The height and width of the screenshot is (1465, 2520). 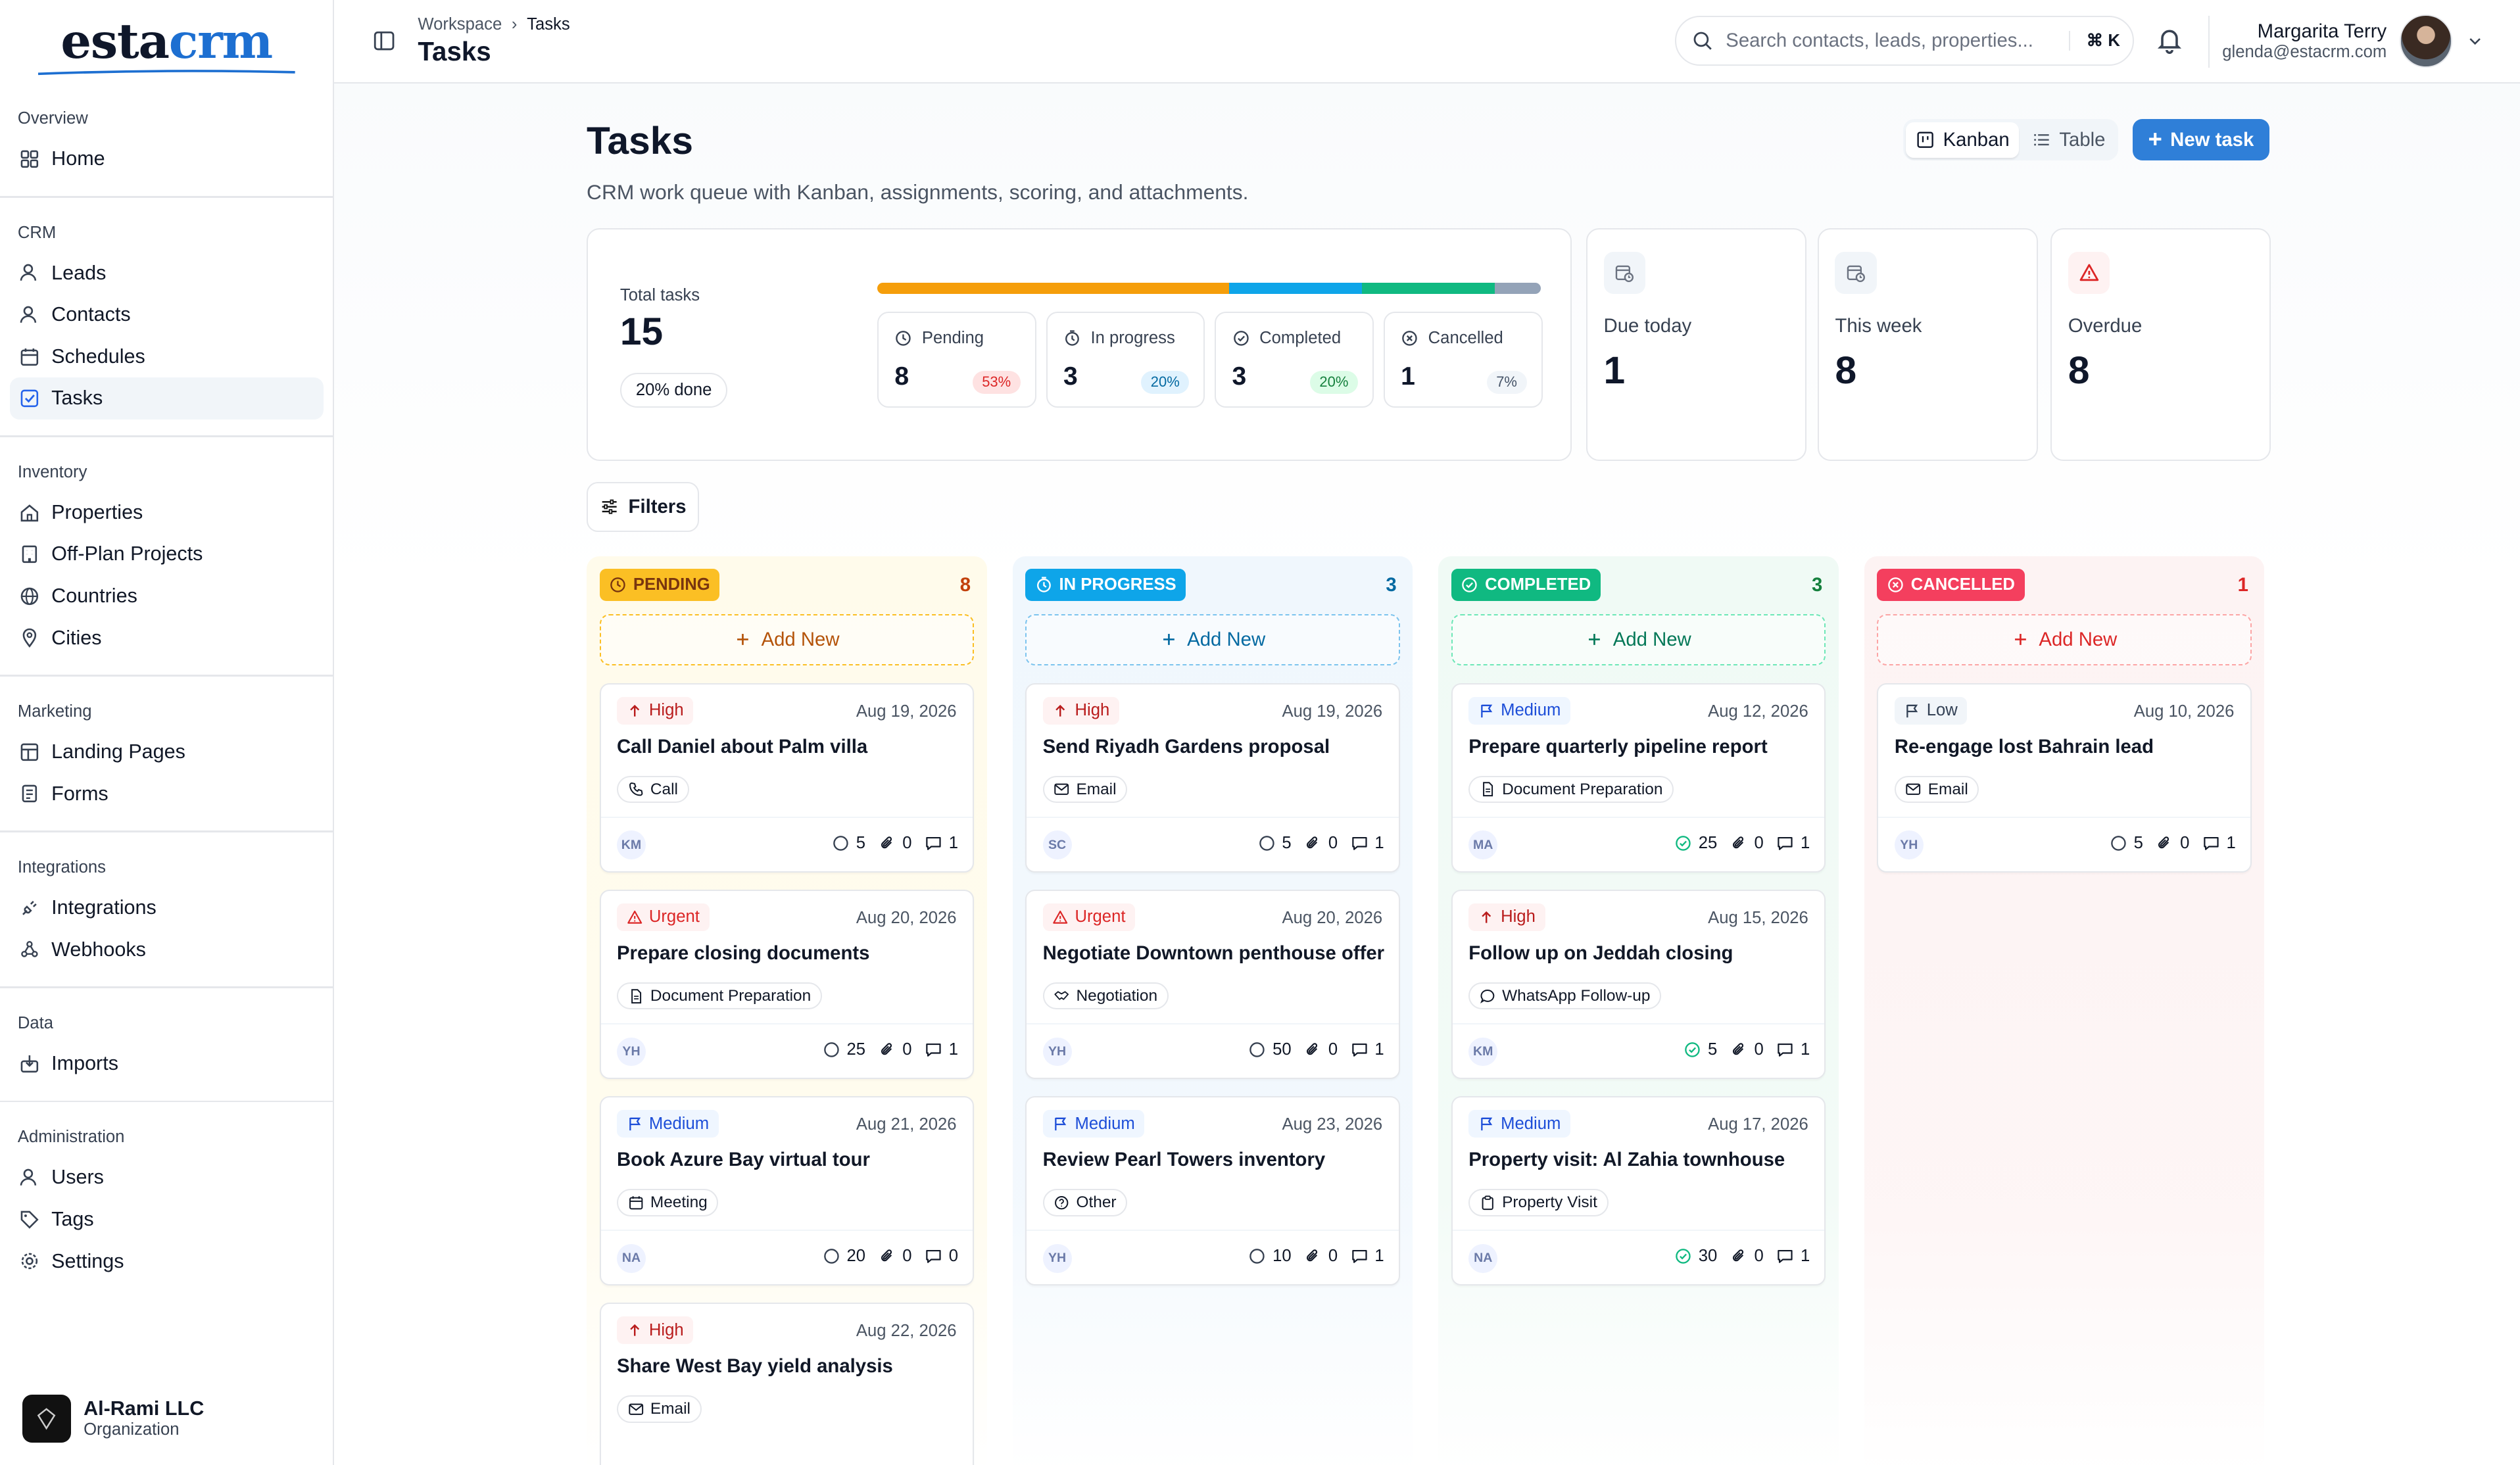 I want to click on user-icon, so click(x=29, y=1178).